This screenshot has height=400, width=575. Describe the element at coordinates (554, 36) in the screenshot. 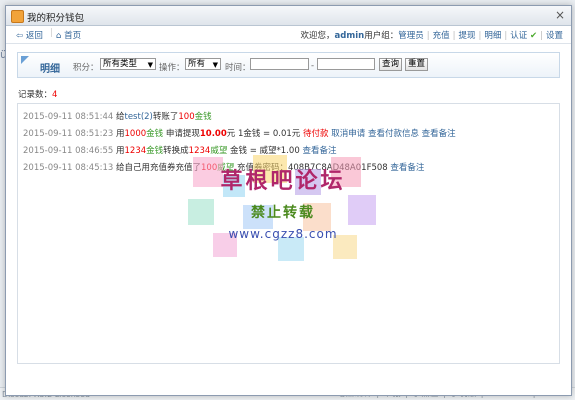

I see `nav-link-settings: 设置` at that location.